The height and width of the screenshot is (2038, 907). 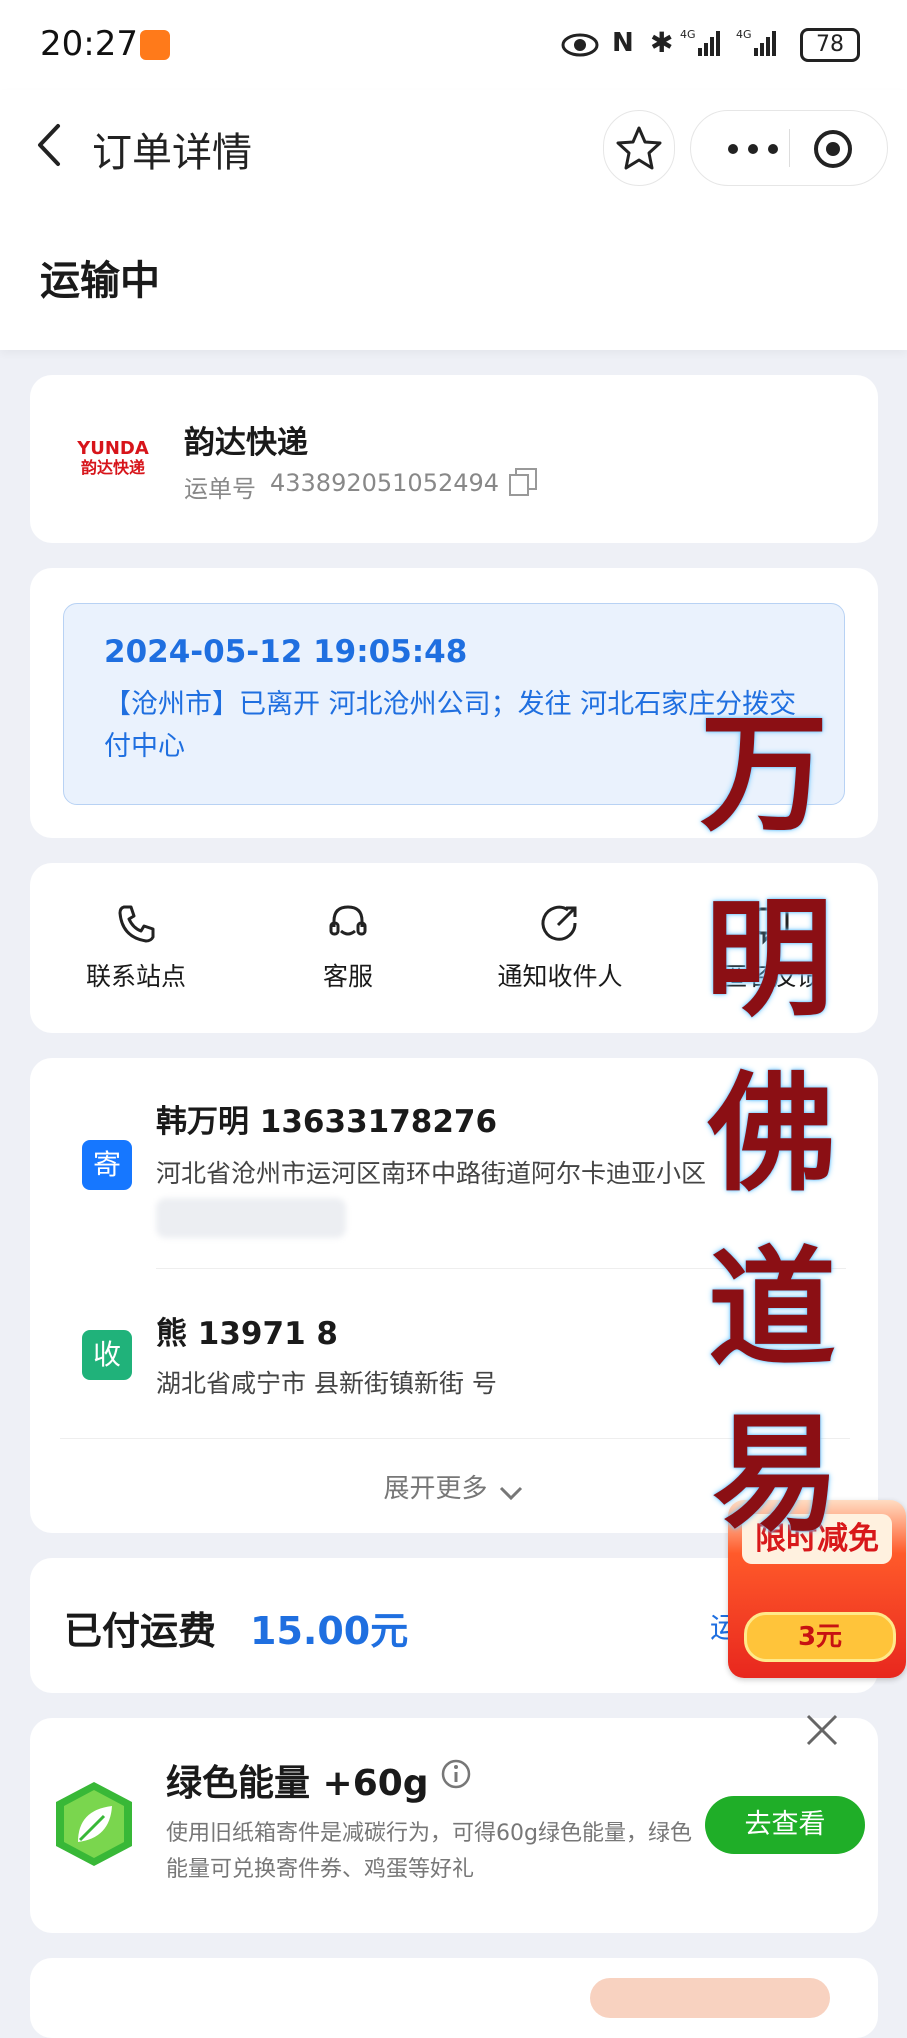 I want to click on watermark-char: 易, so click(x=776, y=1474).